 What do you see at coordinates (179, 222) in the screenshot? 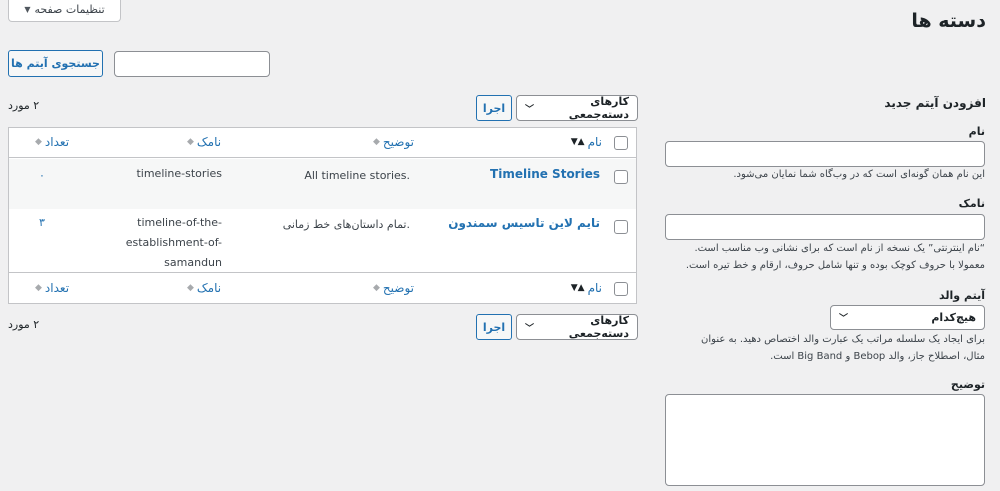
I see `term-slug-line: timeline-of-the-` at bounding box center [179, 222].